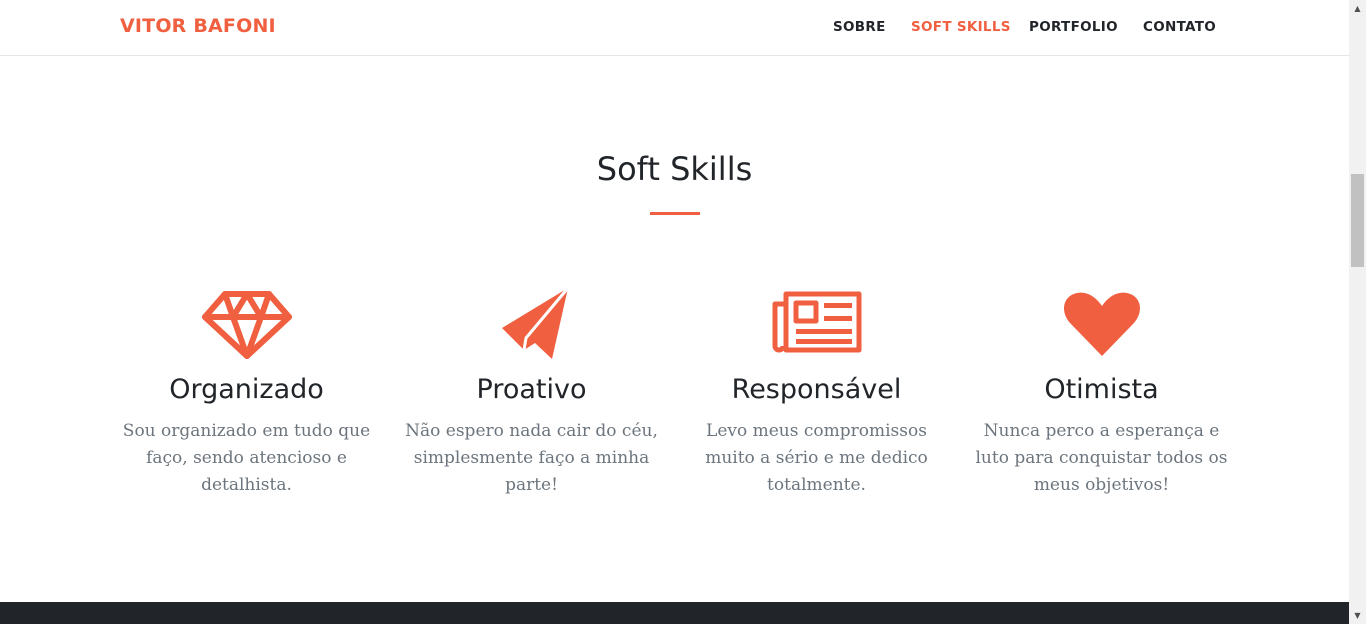 This screenshot has width=1366, height=624. What do you see at coordinates (1101, 324) in the screenshot?
I see `heart-icon` at bounding box center [1101, 324].